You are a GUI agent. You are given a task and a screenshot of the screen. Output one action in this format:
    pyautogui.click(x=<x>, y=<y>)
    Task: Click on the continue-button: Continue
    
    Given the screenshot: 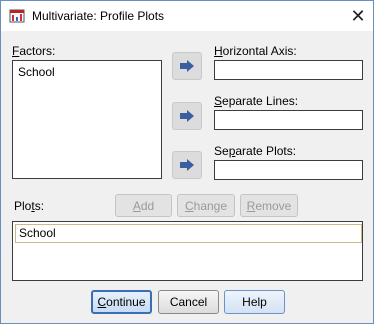 What is the action you would take?
    pyautogui.click(x=121, y=302)
    